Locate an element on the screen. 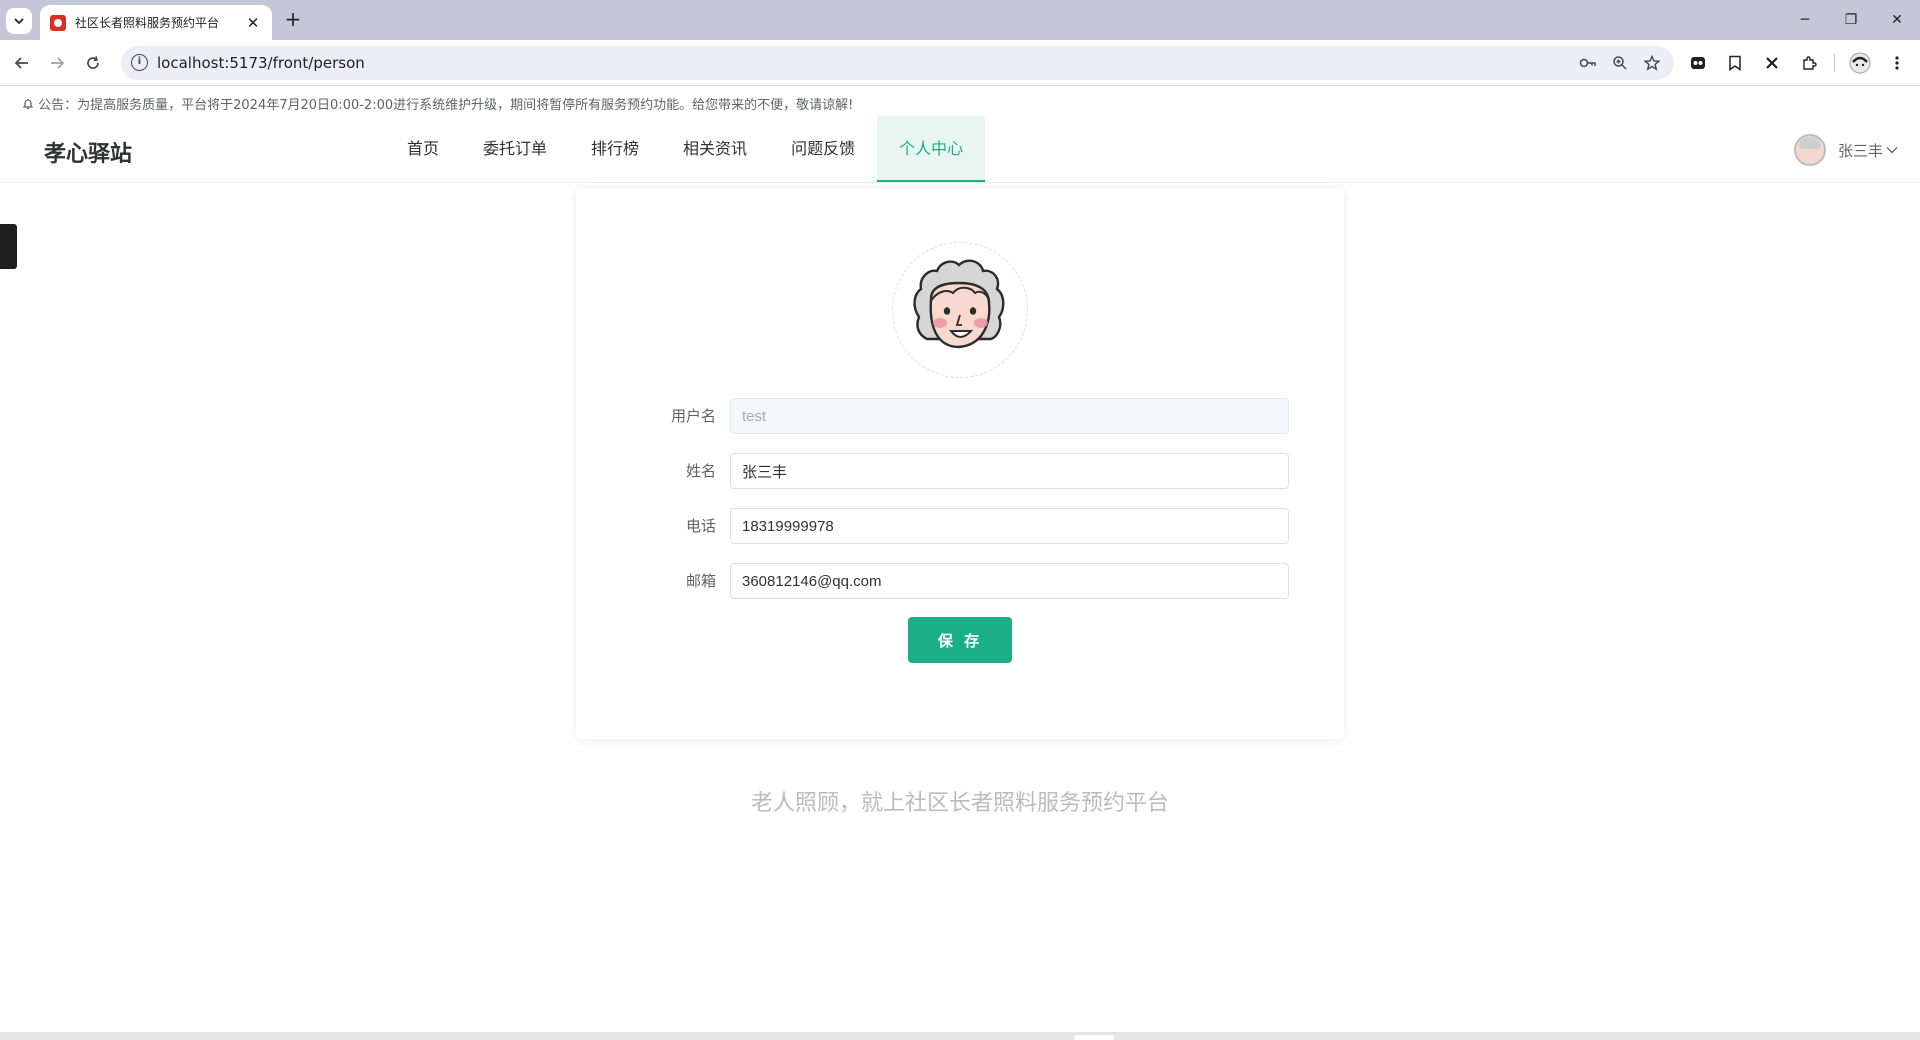  side-floating-tab is located at coordinates (8, 246).